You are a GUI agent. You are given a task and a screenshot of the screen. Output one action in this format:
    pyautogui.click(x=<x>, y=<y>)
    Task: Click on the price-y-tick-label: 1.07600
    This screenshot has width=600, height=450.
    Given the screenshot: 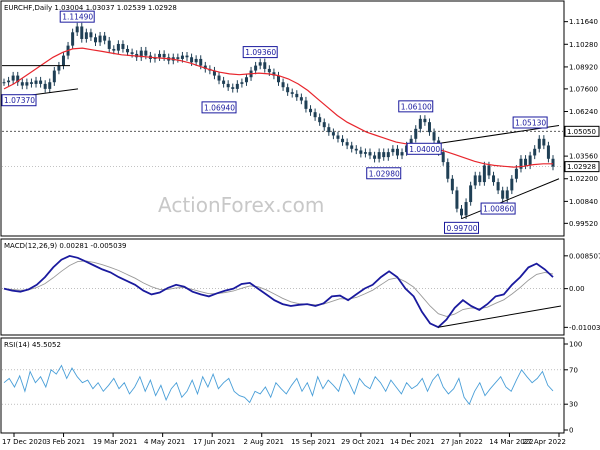 What is the action you would take?
    pyautogui.click(x=583, y=89)
    